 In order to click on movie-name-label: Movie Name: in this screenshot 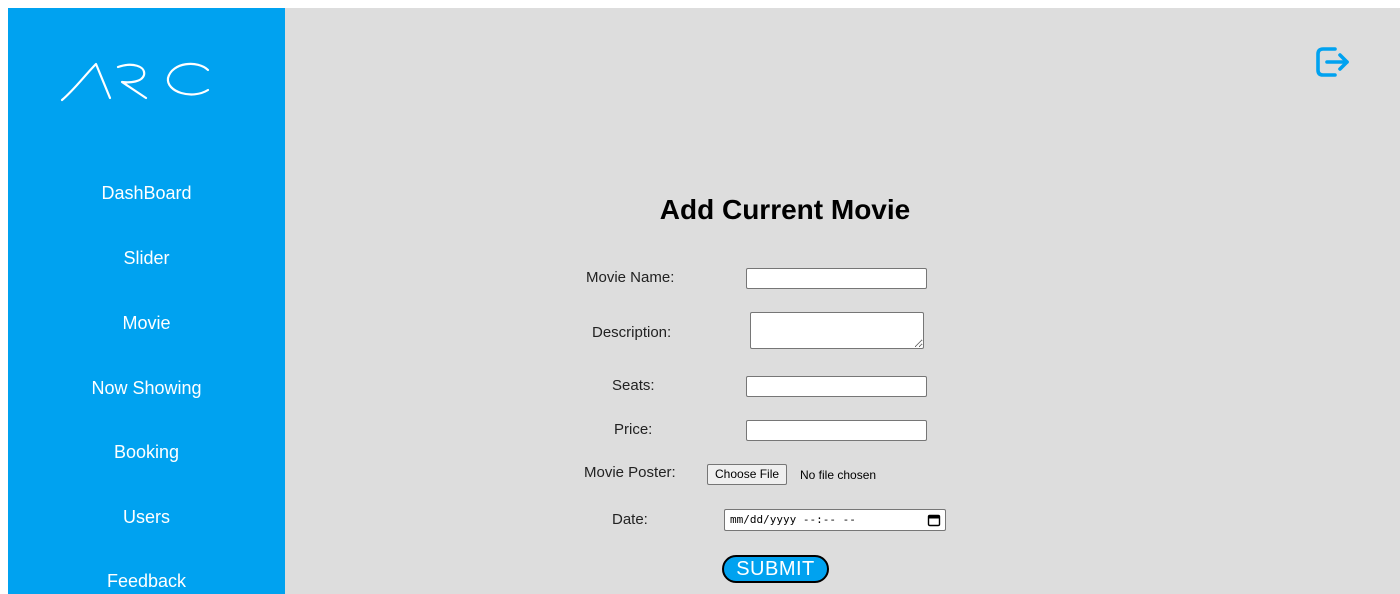, I will do `click(630, 277)`.